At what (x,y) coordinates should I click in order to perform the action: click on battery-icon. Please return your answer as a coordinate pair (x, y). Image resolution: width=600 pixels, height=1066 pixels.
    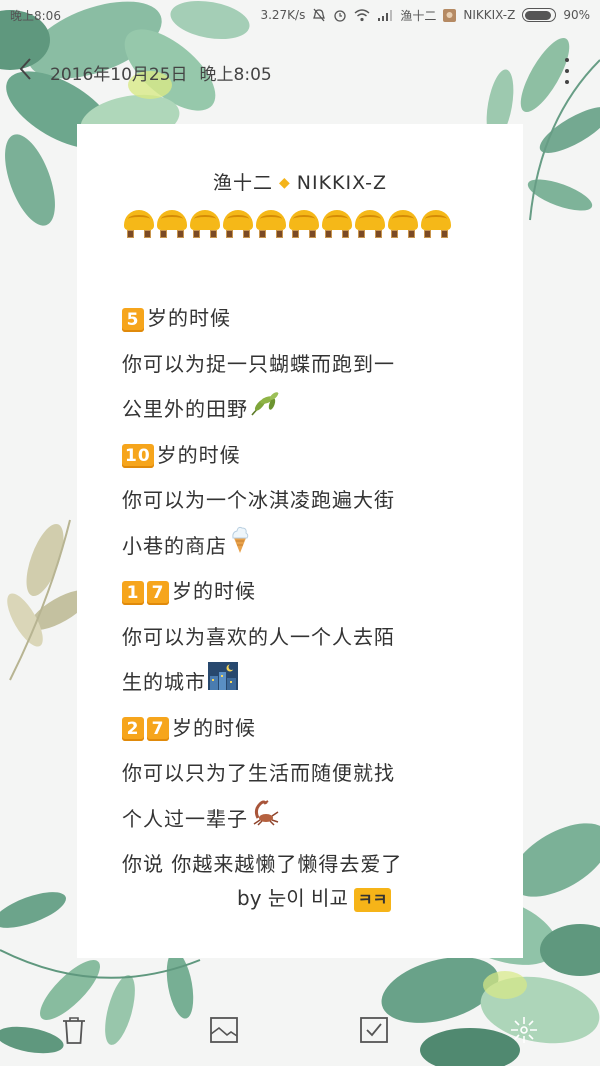
    Looking at the image, I should click on (539, 15).